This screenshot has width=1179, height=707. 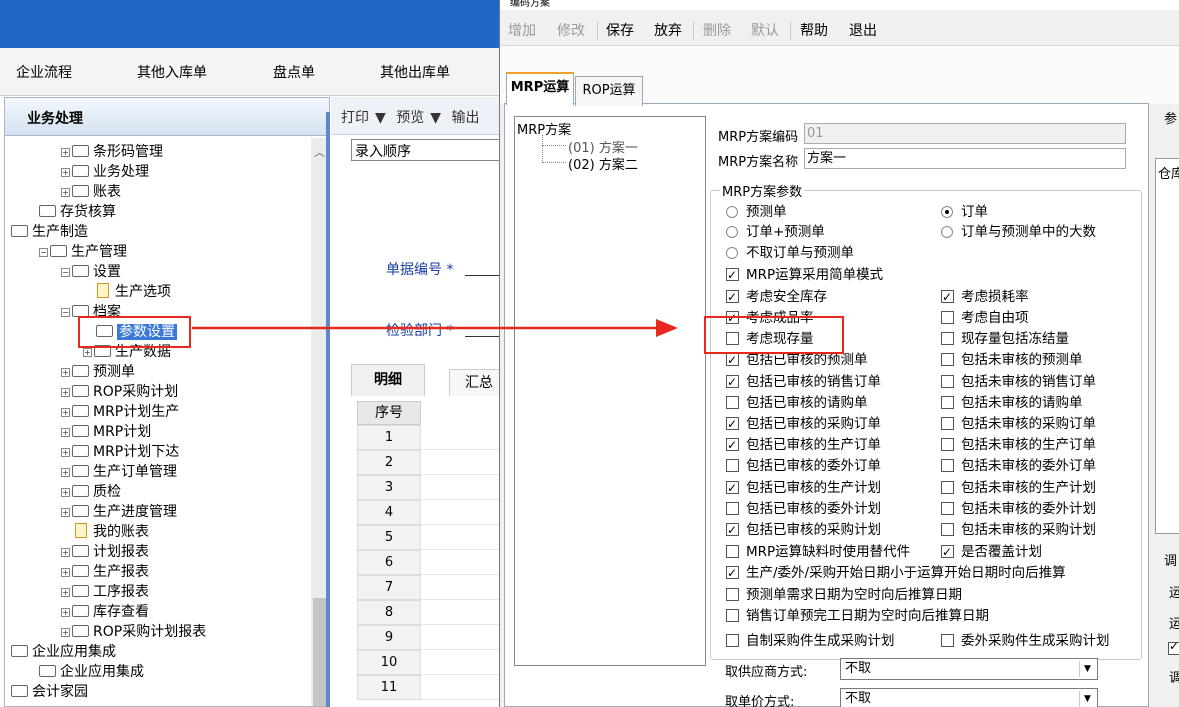 What do you see at coordinates (105, 172) in the screenshot?
I see `tree-item: + 业务处理` at bounding box center [105, 172].